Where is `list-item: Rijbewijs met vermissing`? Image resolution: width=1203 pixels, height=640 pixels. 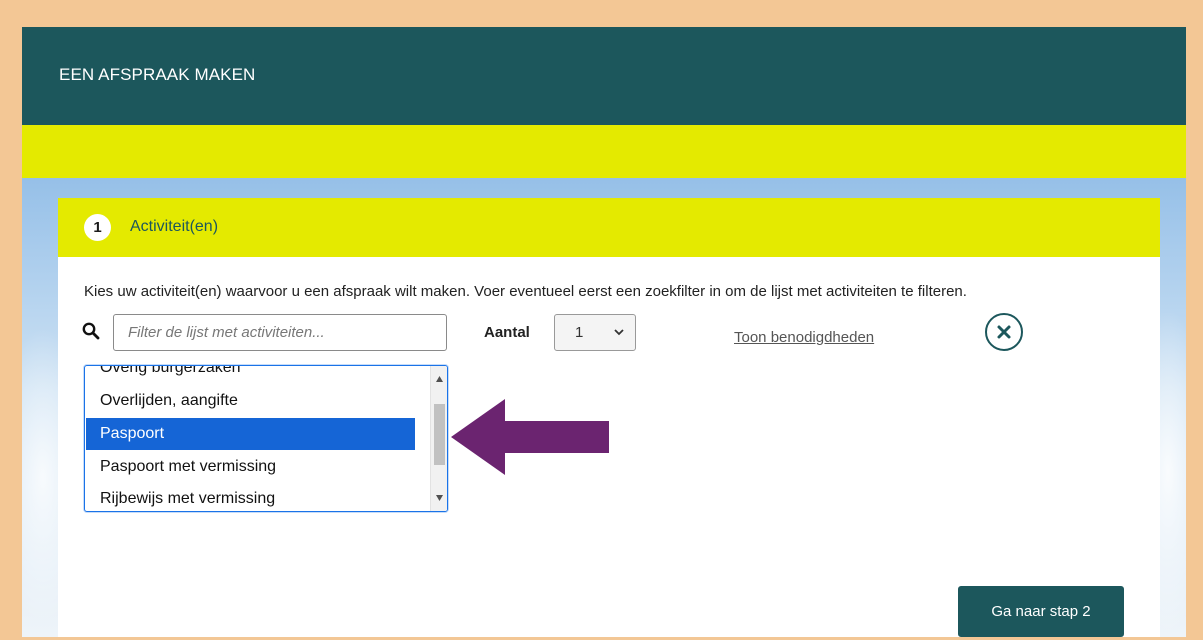 list-item: Rijbewijs met vermissing is located at coordinates (250, 497).